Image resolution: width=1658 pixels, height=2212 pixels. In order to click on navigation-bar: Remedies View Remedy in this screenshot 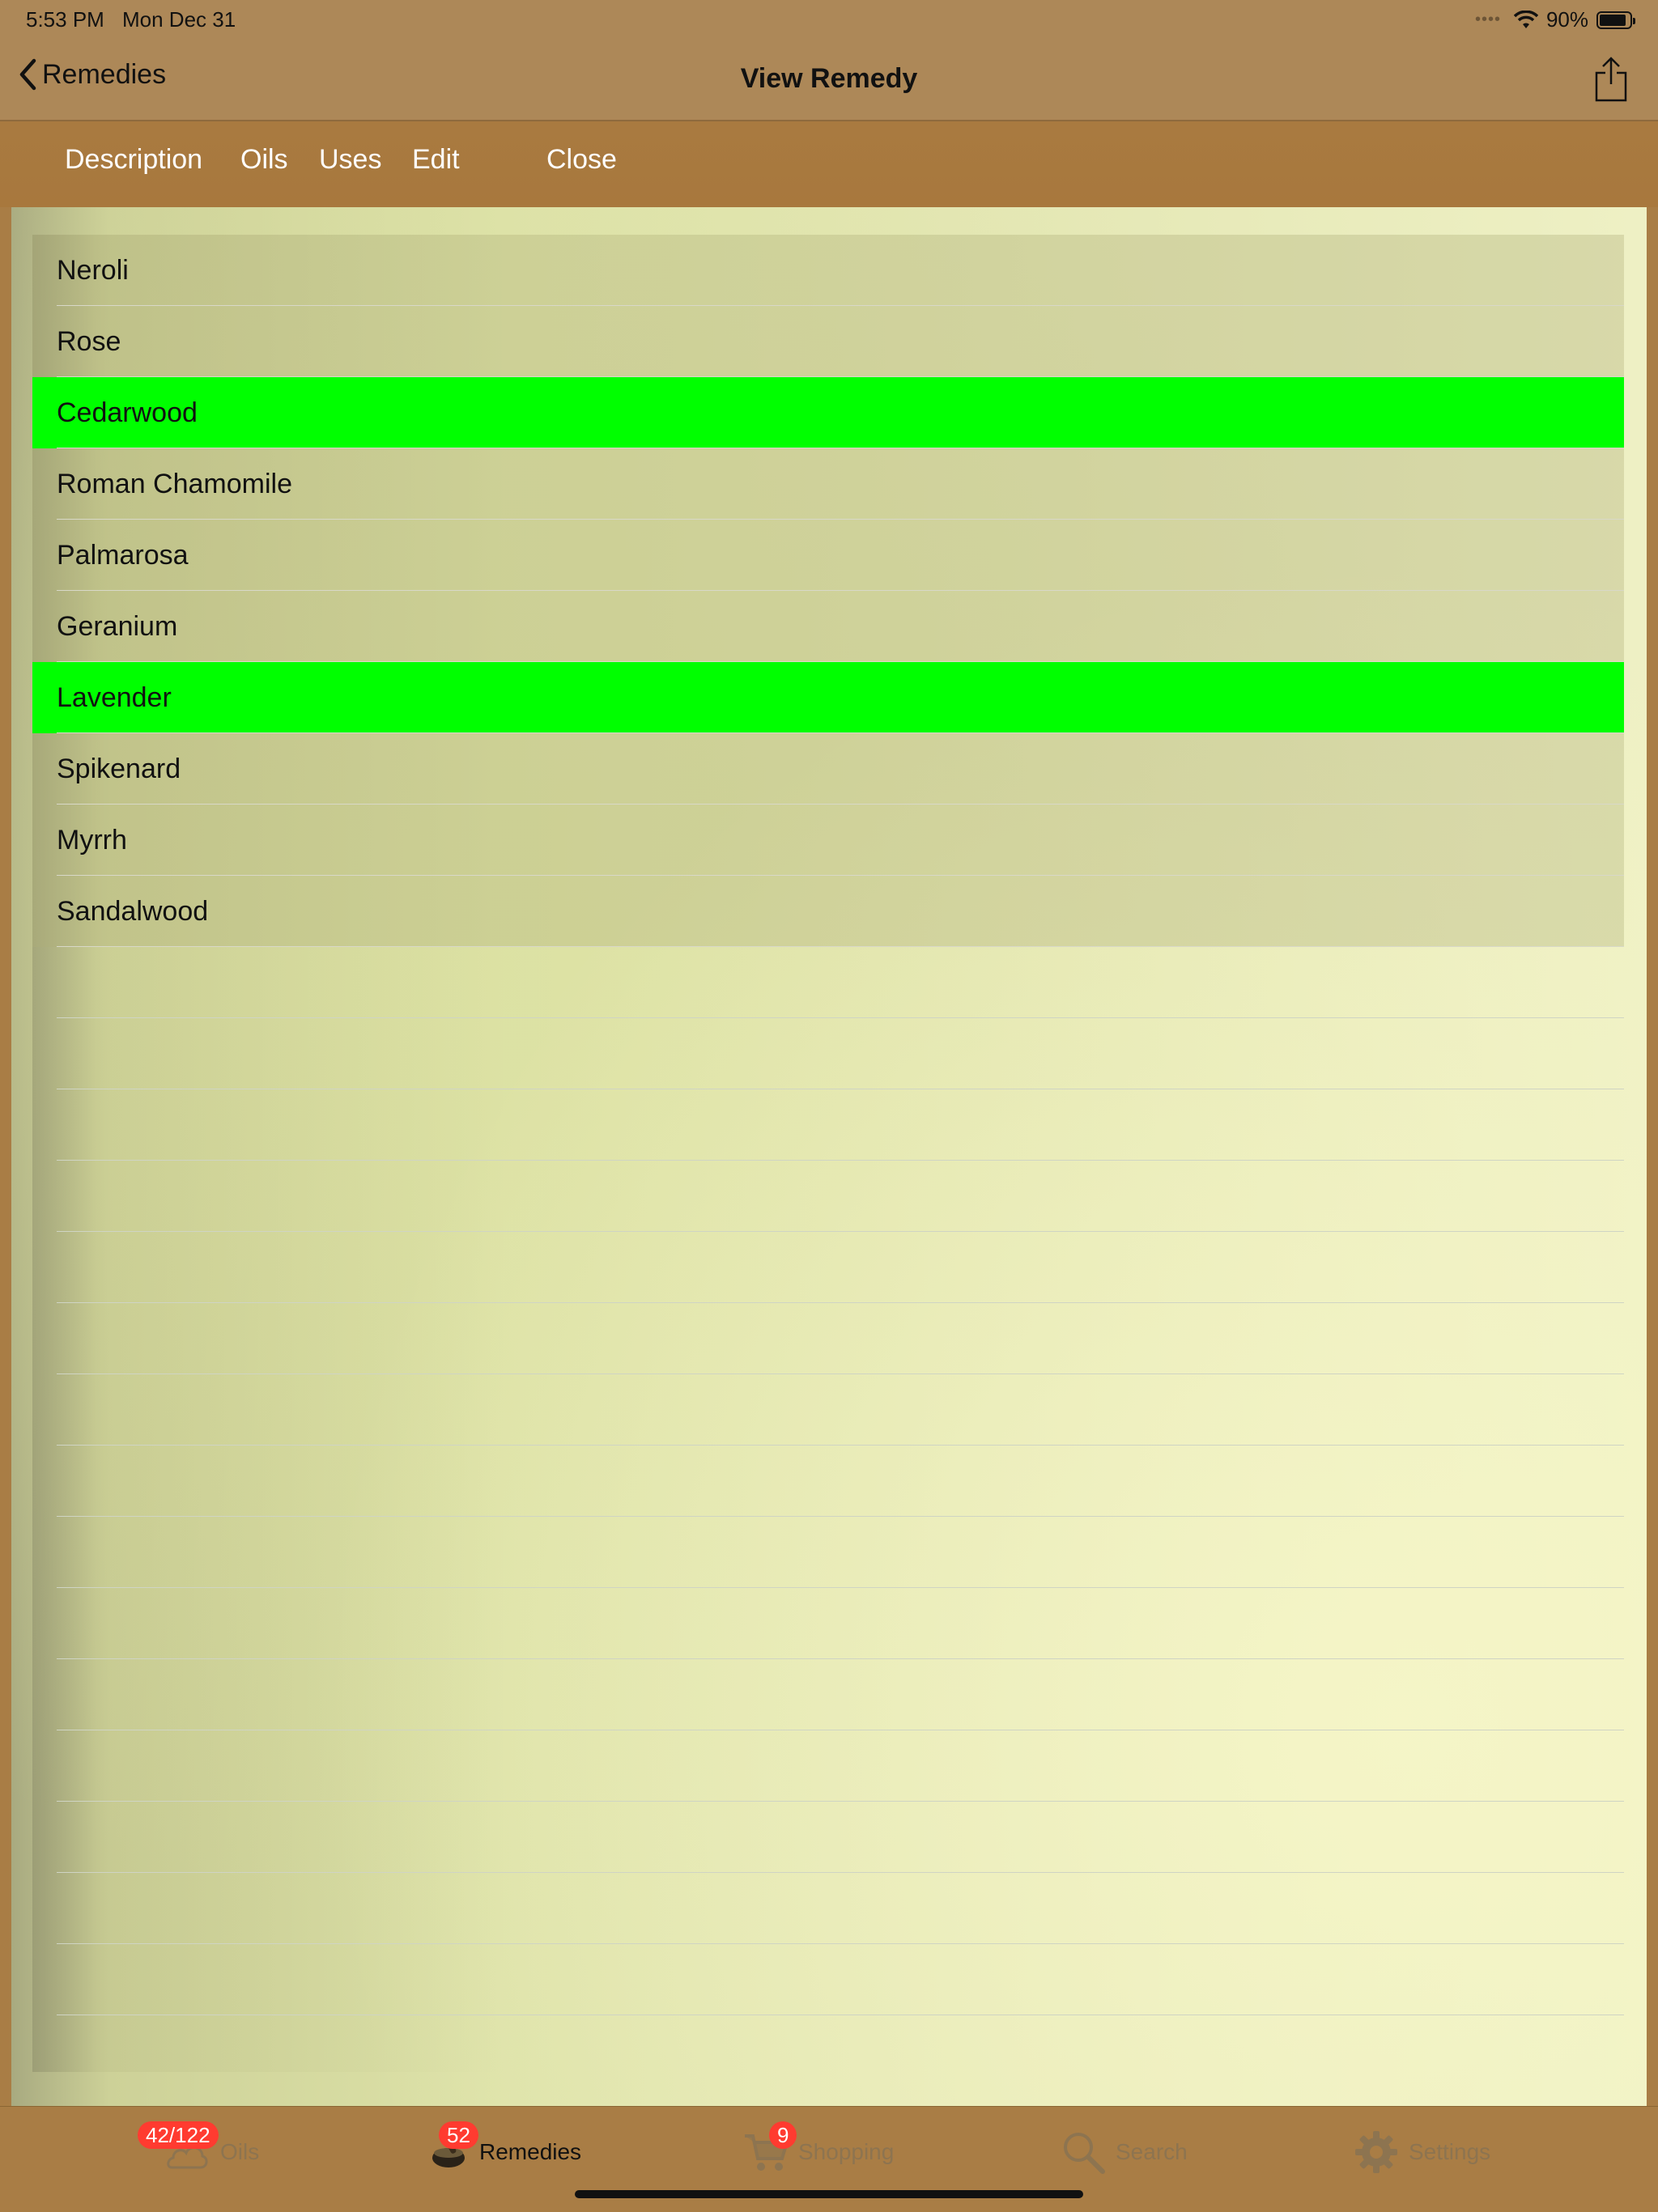, I will do `click(829, 80)`.